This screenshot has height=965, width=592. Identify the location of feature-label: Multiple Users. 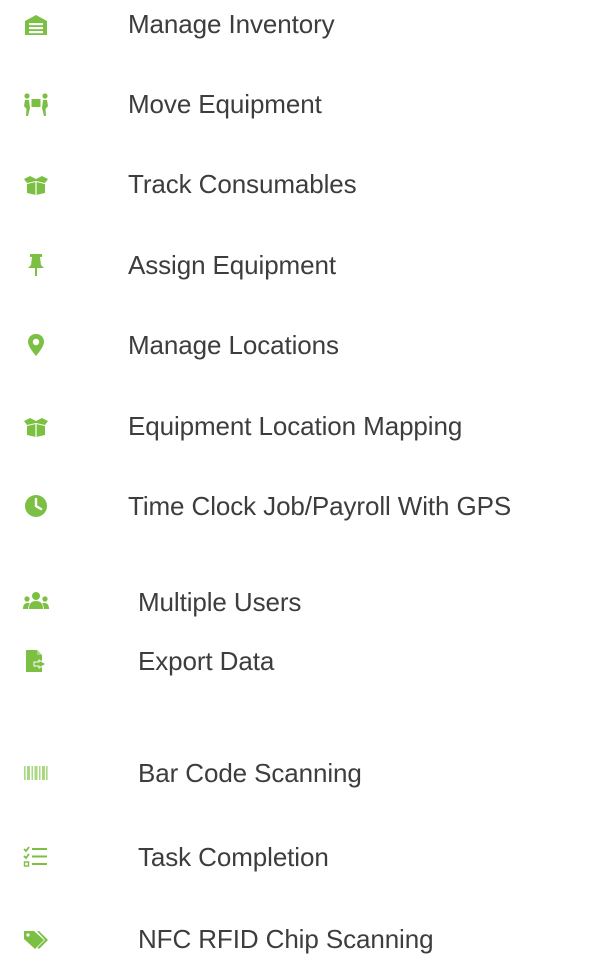
(220, 602).